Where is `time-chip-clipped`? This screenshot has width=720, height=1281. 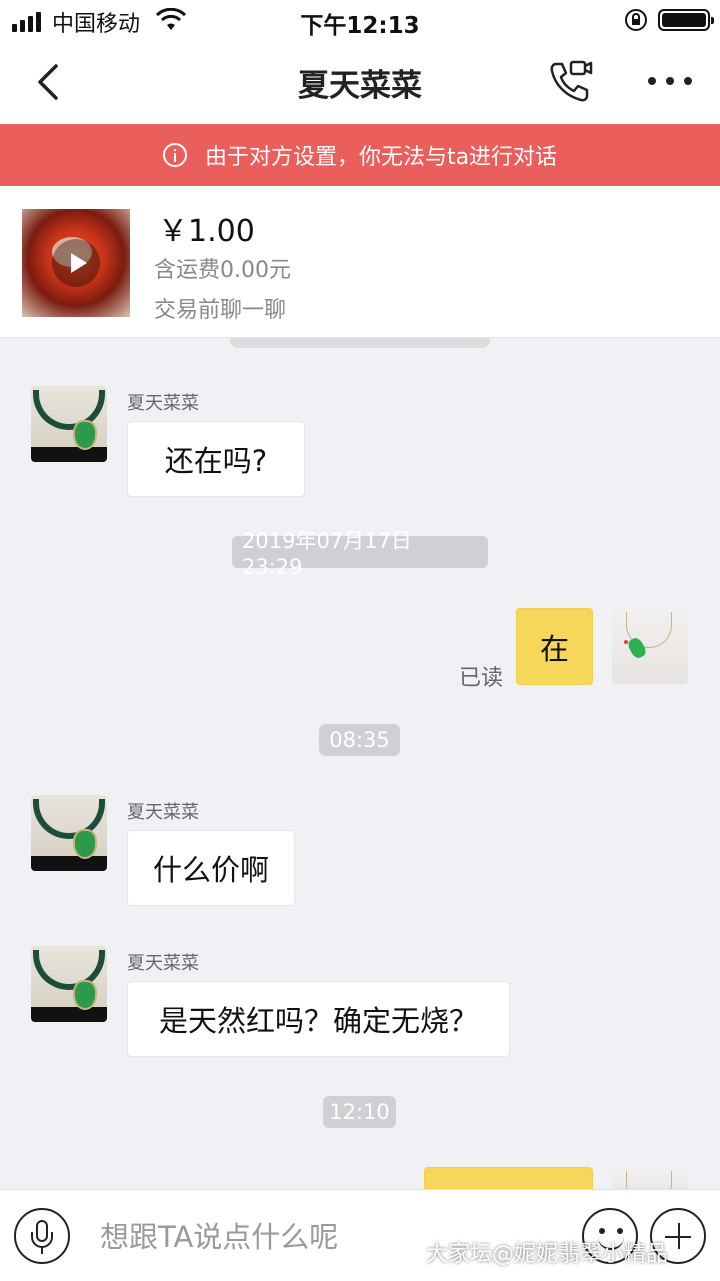 time-chip-clipped is located at coordinates (360, 343).